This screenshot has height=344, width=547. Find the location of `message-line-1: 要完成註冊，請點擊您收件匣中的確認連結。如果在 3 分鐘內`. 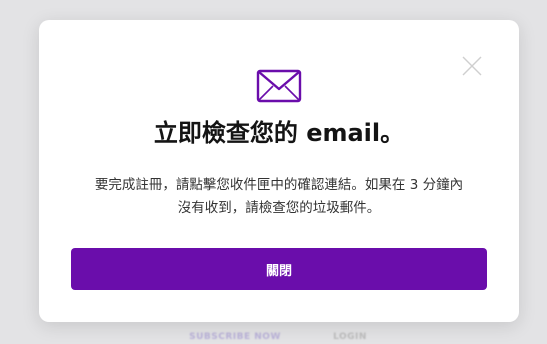

message-line-1: 要完成註冊，請點擊您收件匣中的確認連結。如果在 3 分鐘內 is located at coordinates (279, 185).